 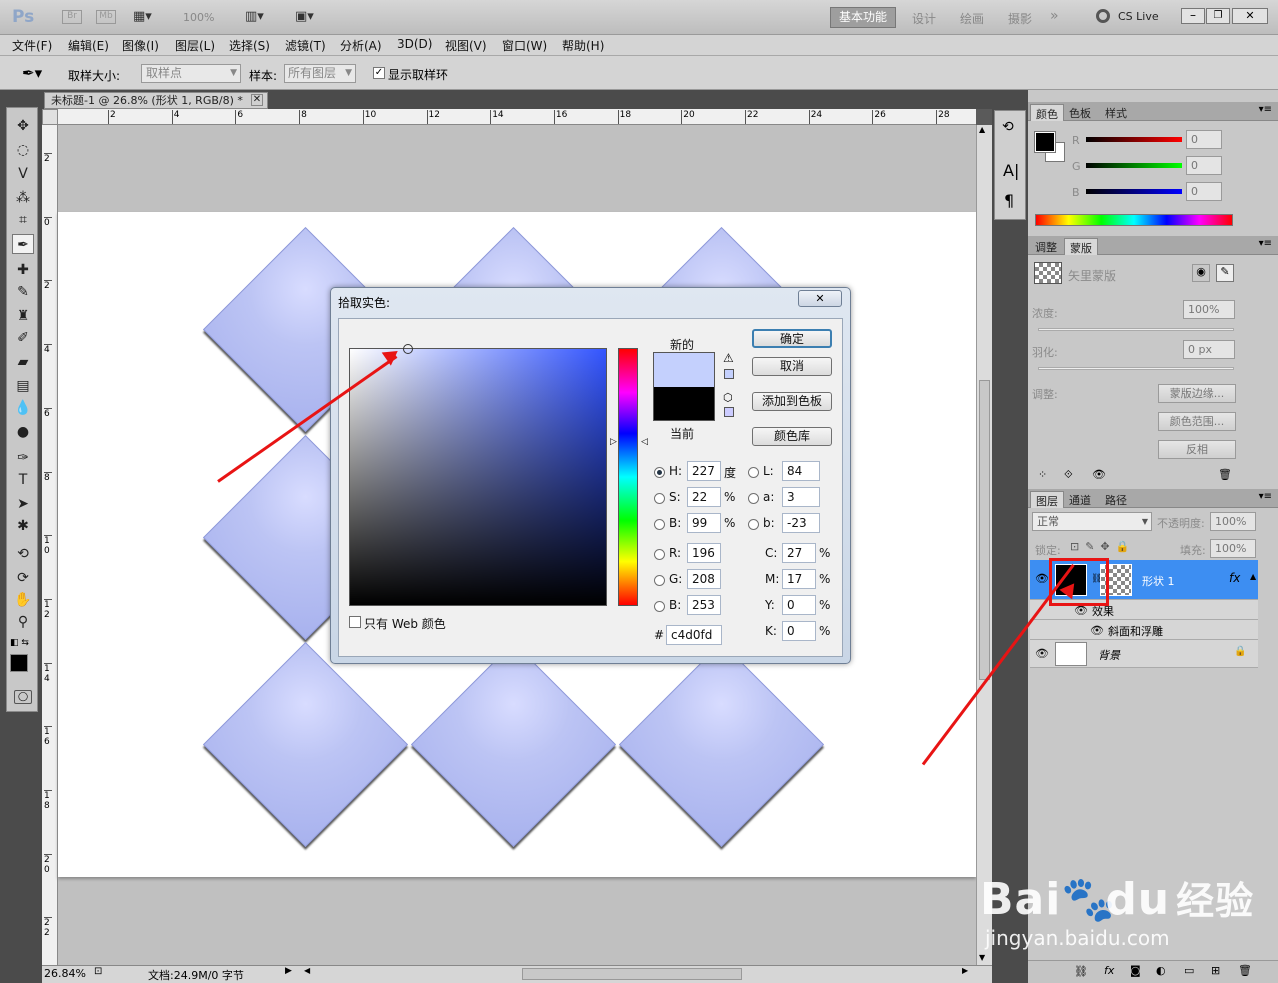 I want to click on hue-slider-left-arrow-icon: ▷, so click(x=613, y=442).